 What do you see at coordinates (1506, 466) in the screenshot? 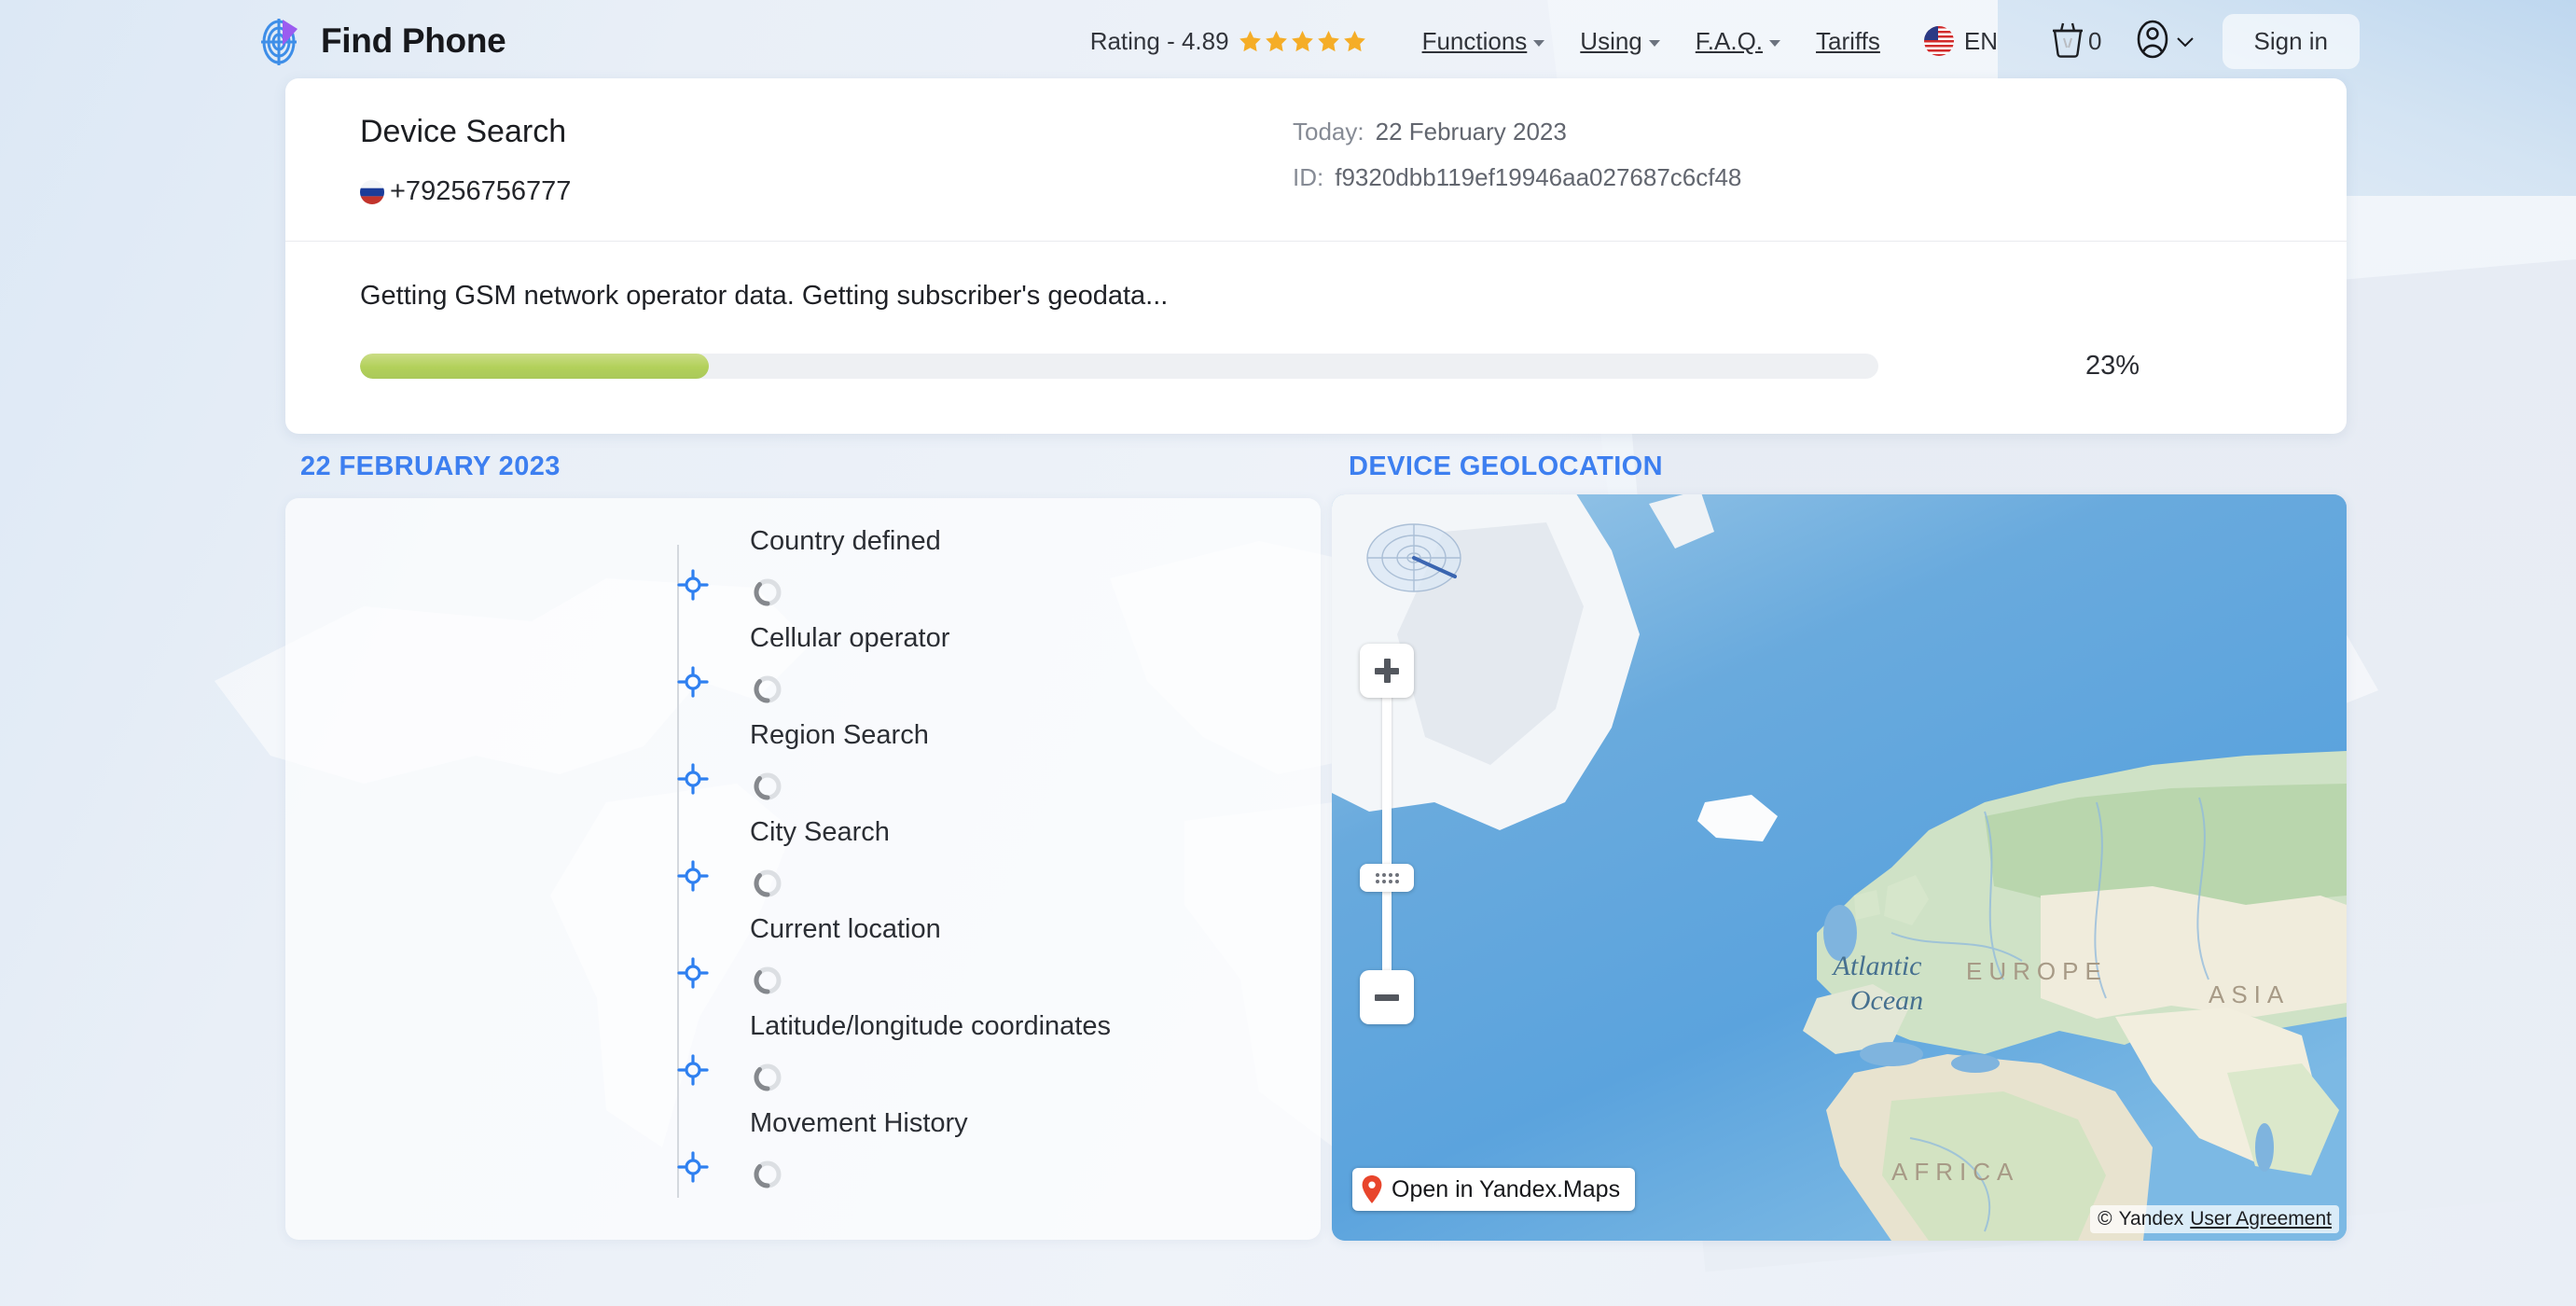
I see `map-heading: DEVICE GEOLOCATION` at bounding box center [1506, 466].